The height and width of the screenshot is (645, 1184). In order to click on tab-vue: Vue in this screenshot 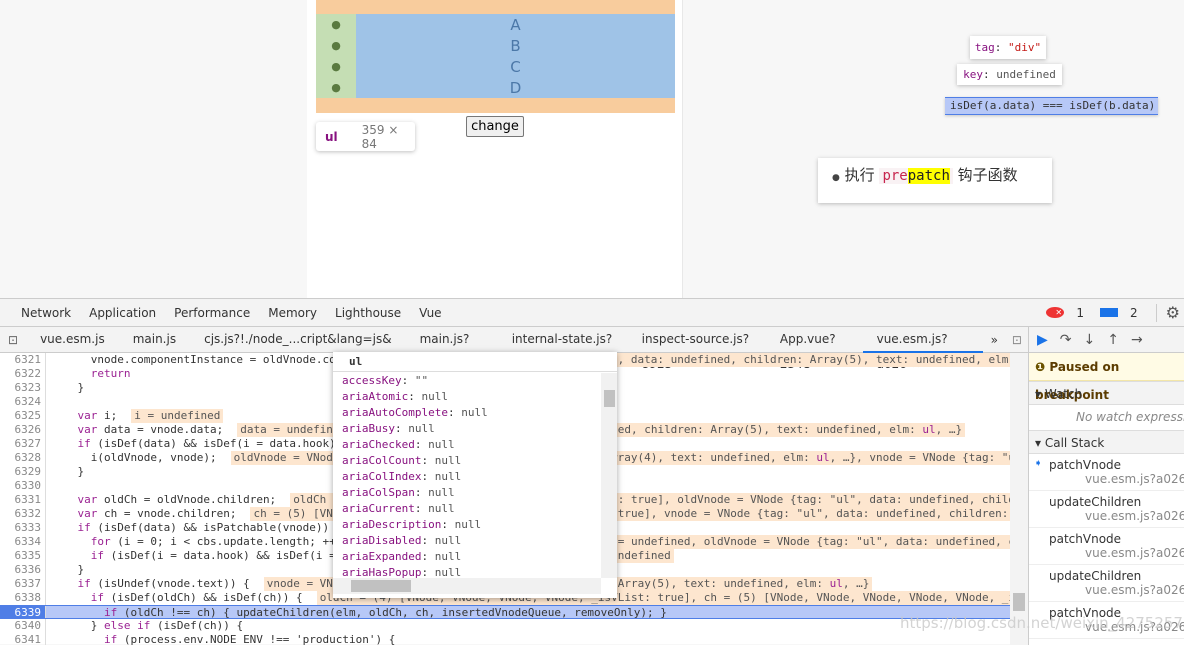, I will do `click(430, 313)`.